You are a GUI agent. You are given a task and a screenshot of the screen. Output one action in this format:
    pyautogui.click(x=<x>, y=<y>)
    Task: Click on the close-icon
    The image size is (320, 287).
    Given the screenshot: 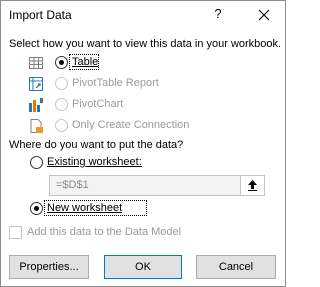 What is the action you would take?
    pyautogui.click(x=264, y=15)
    